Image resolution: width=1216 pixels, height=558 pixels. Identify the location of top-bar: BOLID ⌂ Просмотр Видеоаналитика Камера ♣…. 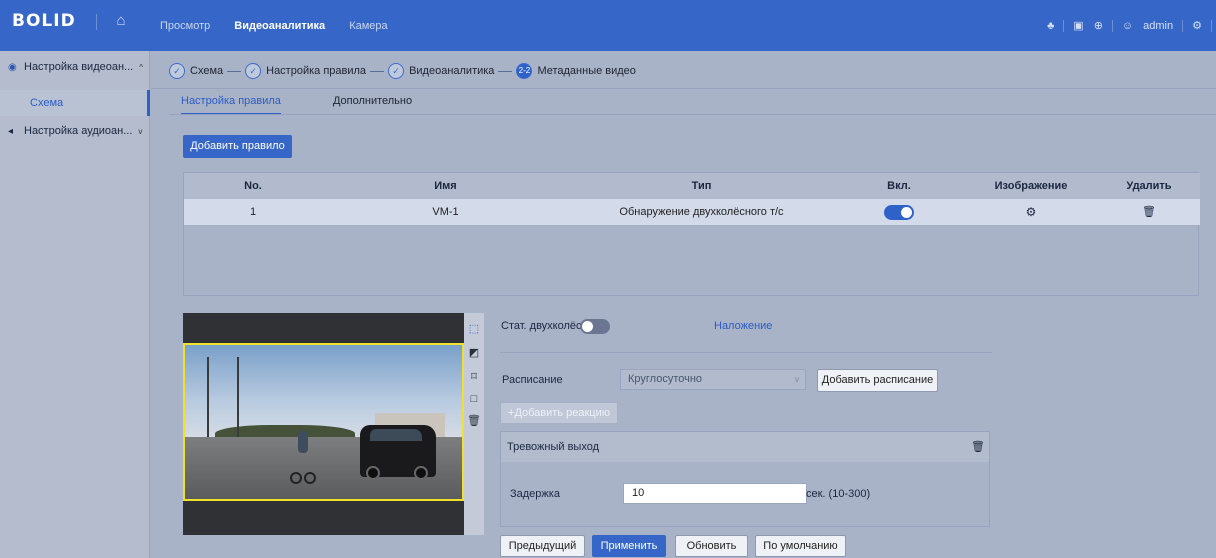
(608, 25).